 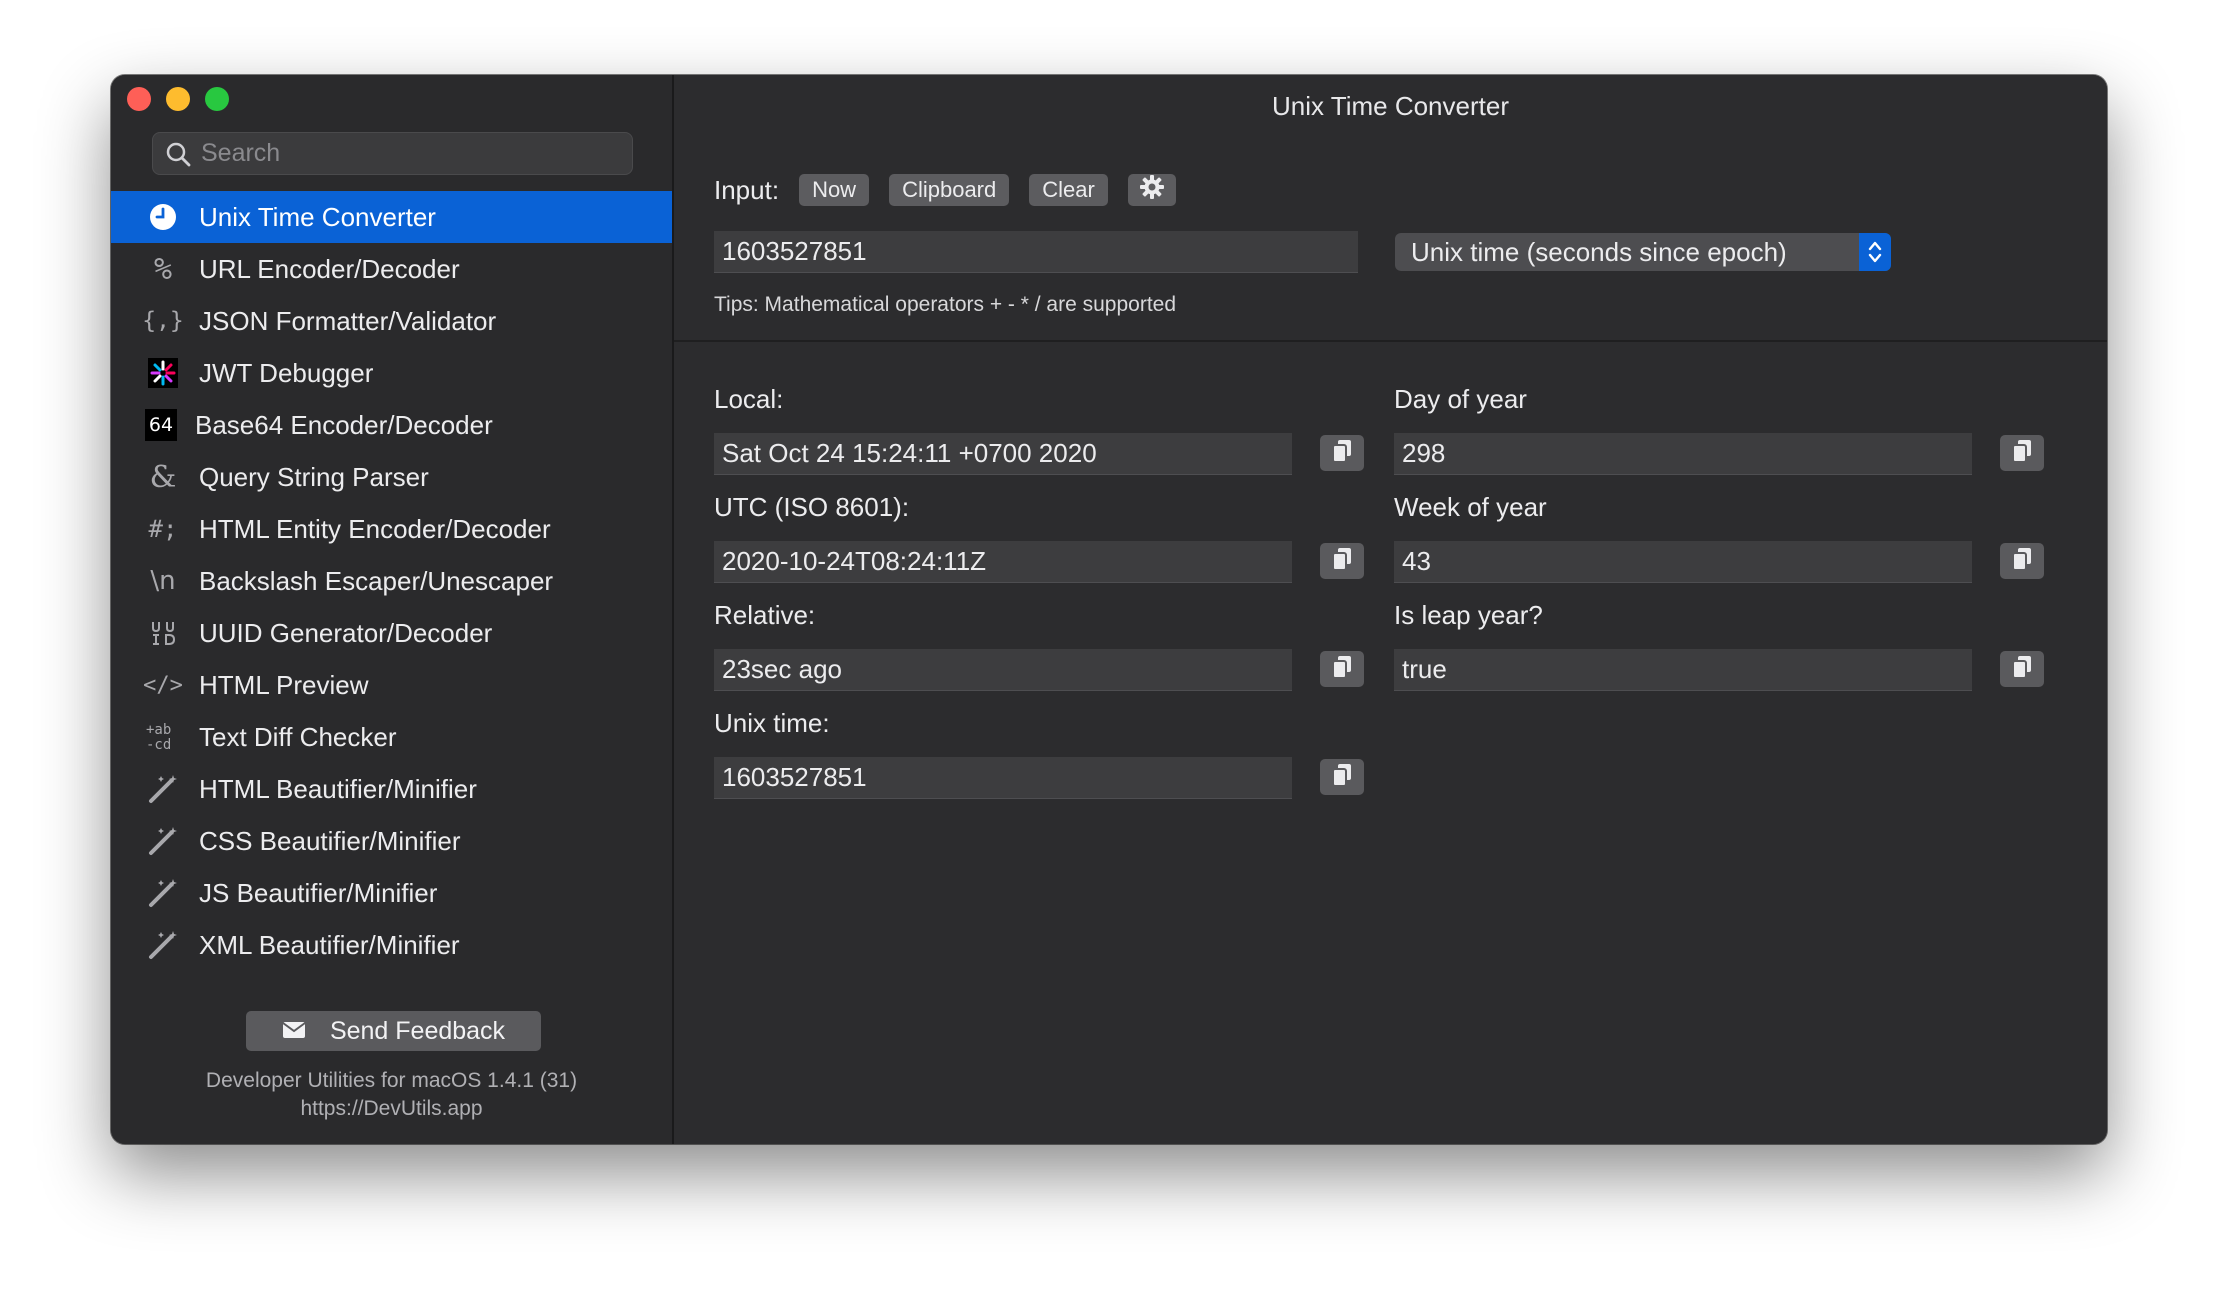 I want to click on now-button: Now, so click(x=834, y=190).